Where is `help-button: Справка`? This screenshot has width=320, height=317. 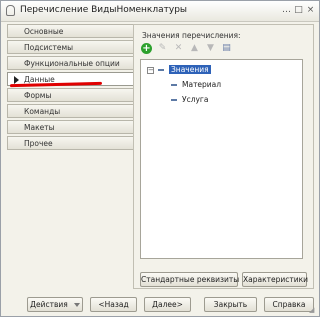
help-button: Справка is located at coordinates (289, 304).